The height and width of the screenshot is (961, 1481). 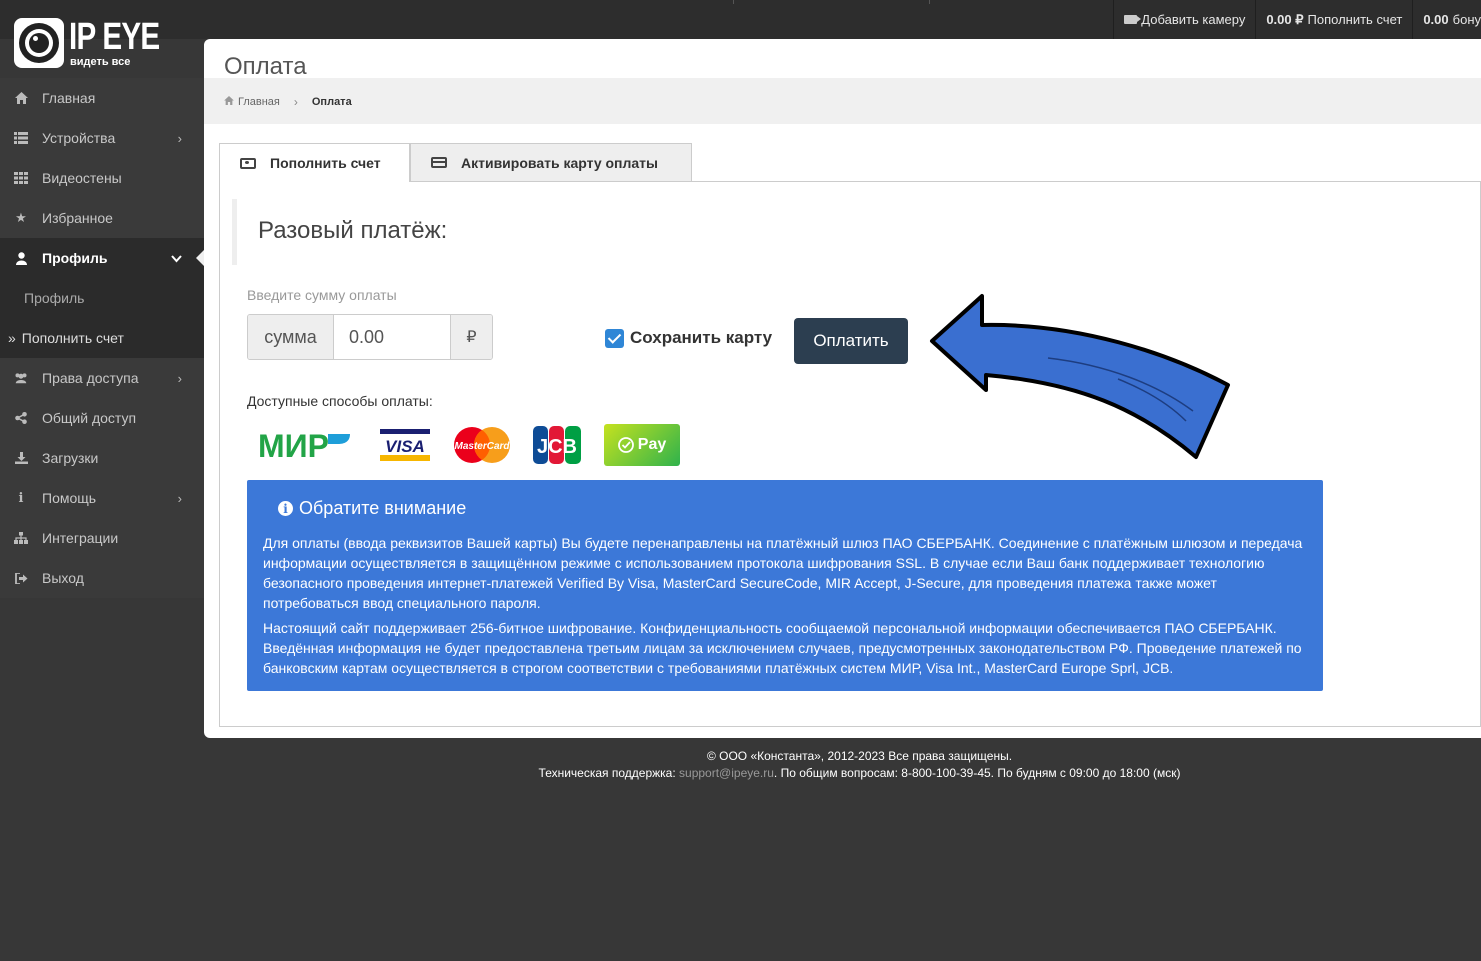 What do you see at coordinates (69, 498) in the screenshot?
I see `sidebar-item-label: Помощь` at bounding box center [69, 498].